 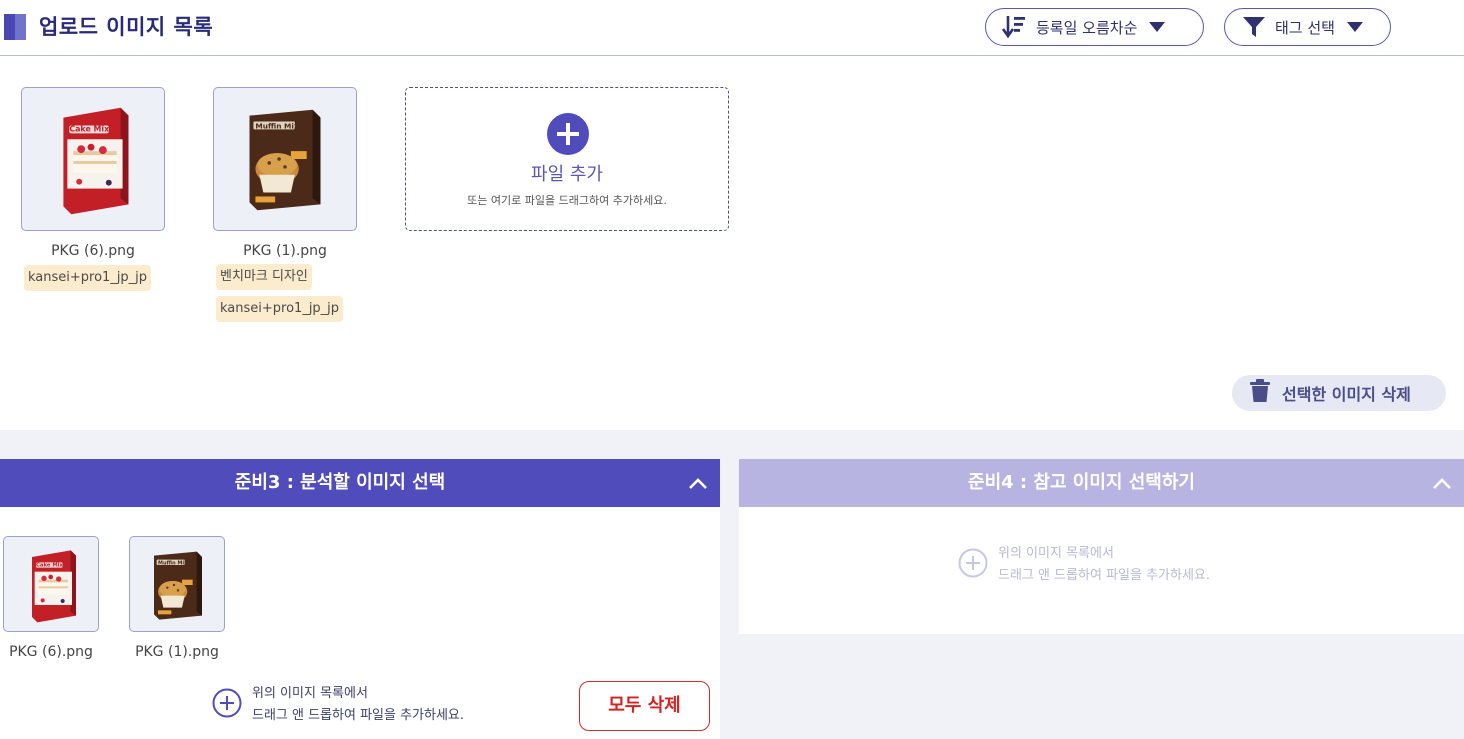 I want to click on selected-image-filename: PKG (6).png, so click(x=51, y=652).